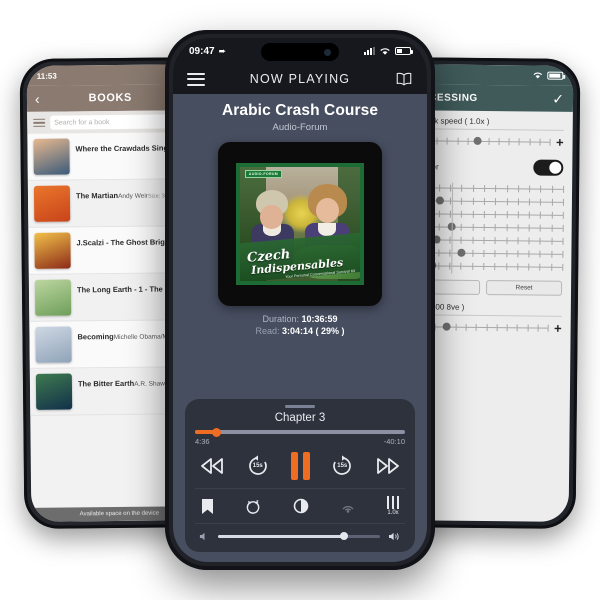 This screenshot has height=600, width=600. What do you see at coordinates (253, 506) in the screenshot?
I see `sleep-timer-button: z` at bounding box center [253, 506].